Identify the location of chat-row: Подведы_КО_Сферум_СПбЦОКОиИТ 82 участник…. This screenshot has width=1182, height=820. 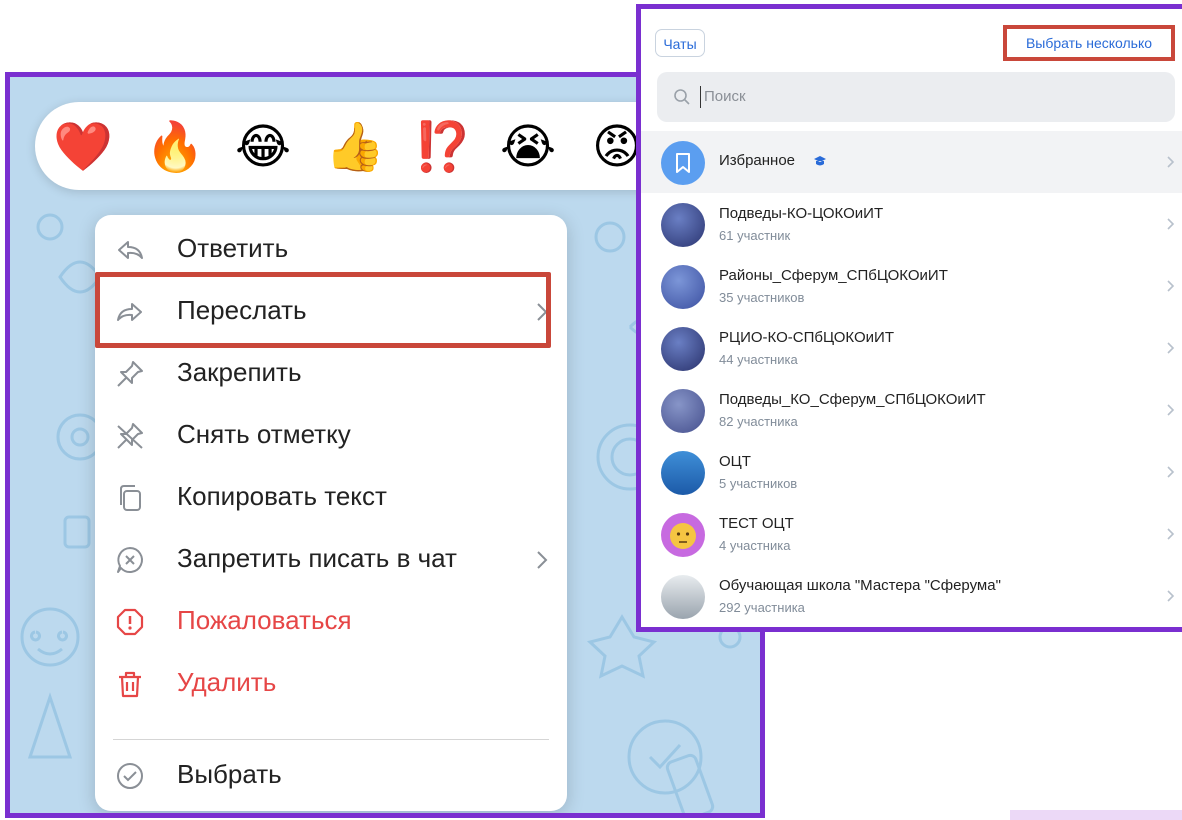
(911, 410).